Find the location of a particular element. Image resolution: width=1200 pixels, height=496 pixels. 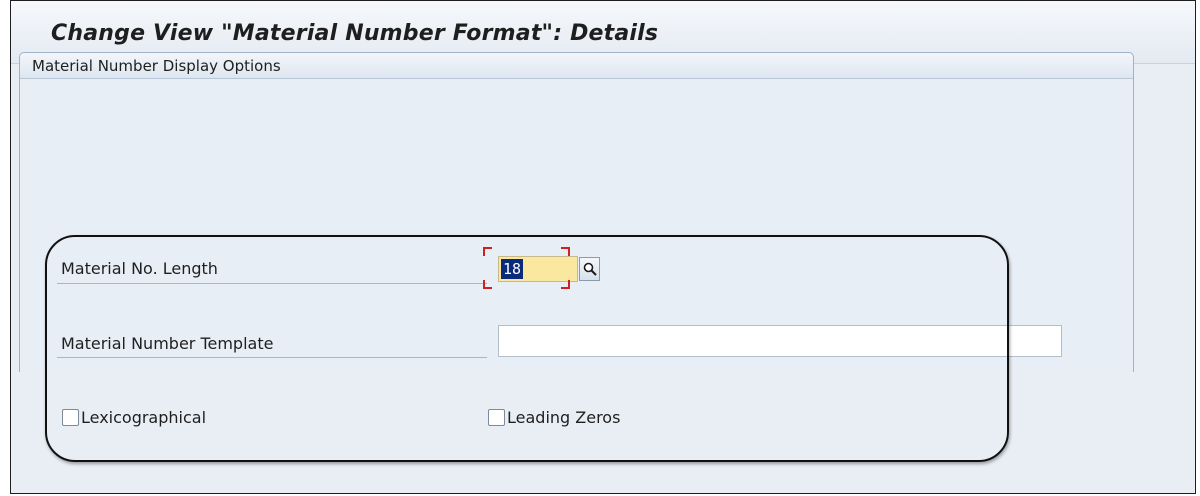

value-help-button is located at coordinates (589, 269).